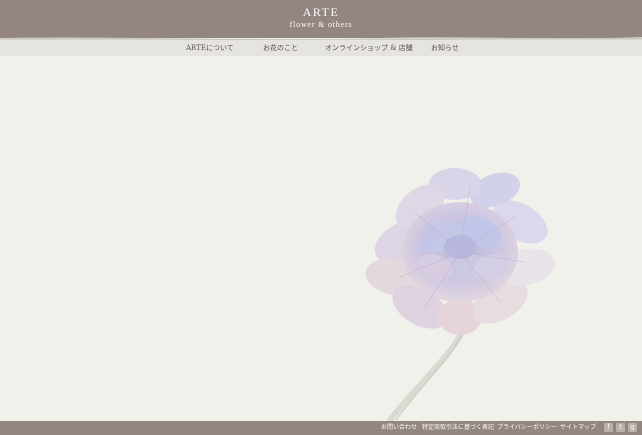 This screenshot has height=435, width=642. What do you see at coordinates (321, 12) in the screenshot?
I see `site-logo-title: ARTE` at bounding box center [321, 12].